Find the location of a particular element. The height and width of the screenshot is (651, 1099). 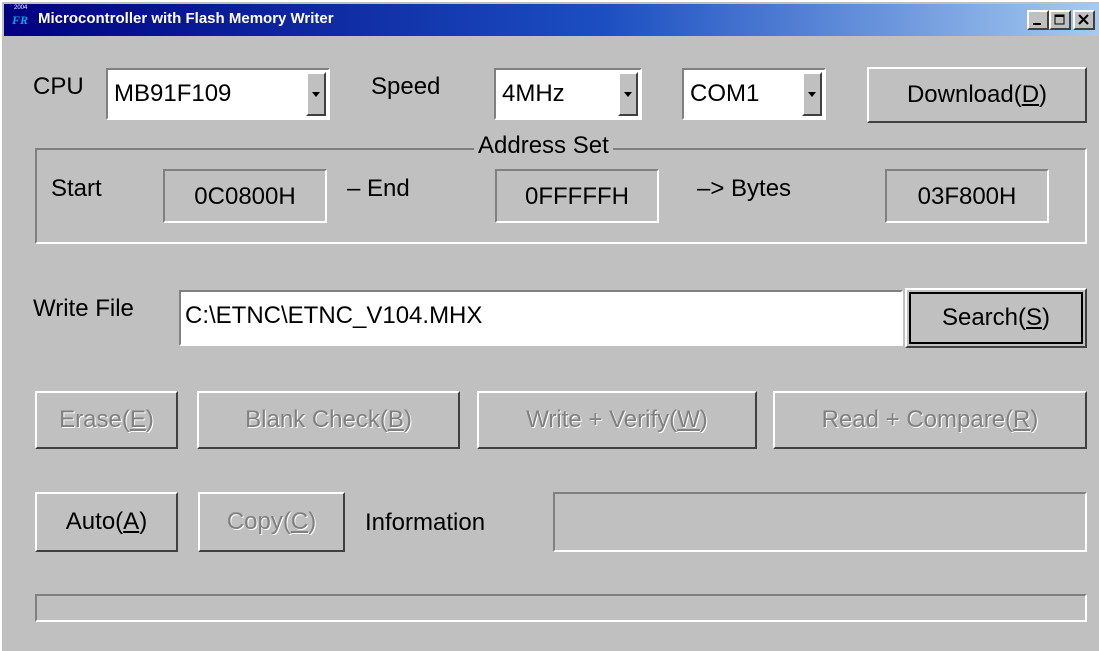

com-port-dropdown-button is located at coordinates (812, 94).